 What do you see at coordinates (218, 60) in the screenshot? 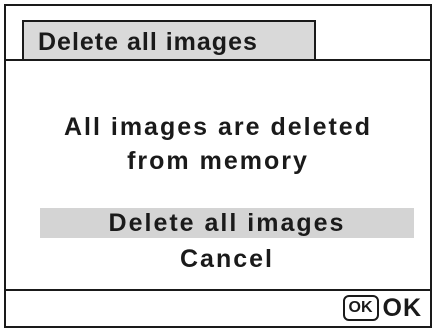
I see `title-divider` at bounding box center [218, 60].